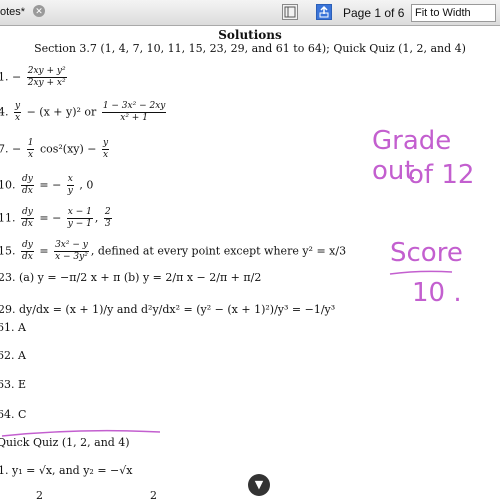 The width and height of the screenshot is (500, 502). What do you see at coordinates (437, 293) in the screenshot?
I see `ink-note-10: 10 .` at bounding box center [437, 293].